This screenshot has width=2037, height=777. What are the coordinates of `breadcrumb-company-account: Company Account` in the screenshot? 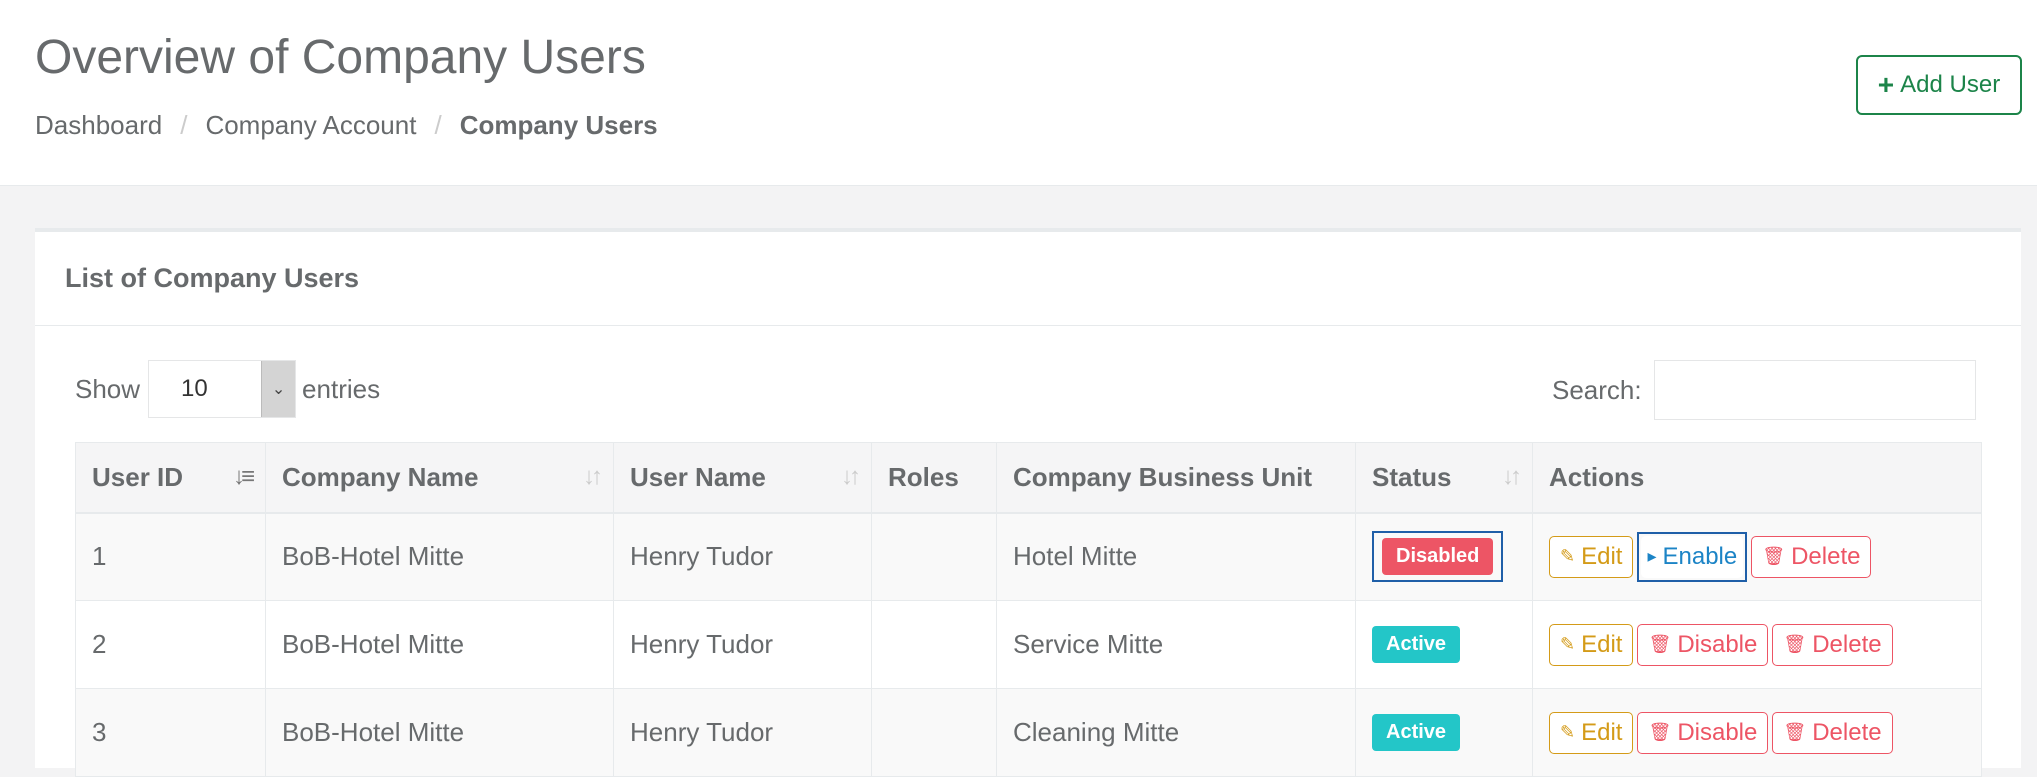 It's located at (310, 125).